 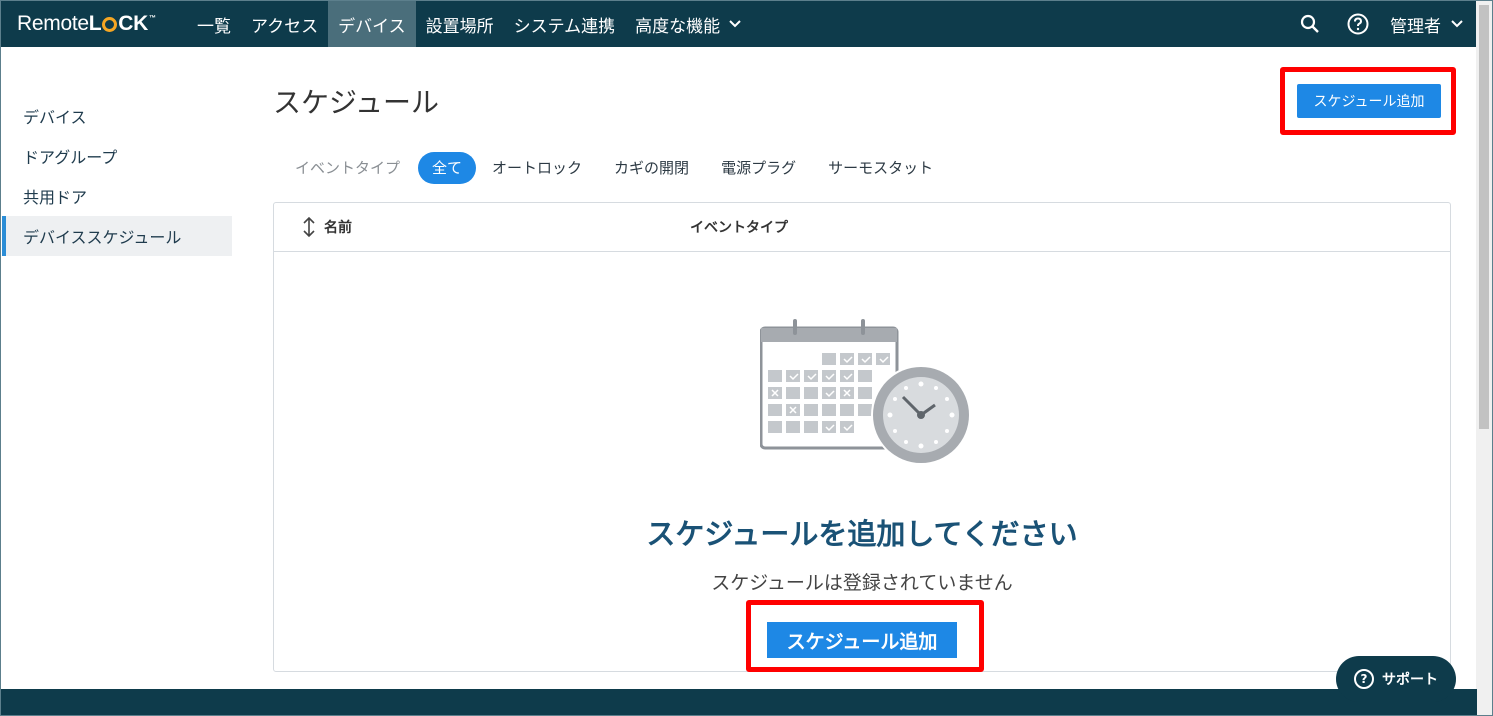 I want to click on table-header: 名前 イベントタイプ, so click(x=862, y=227).